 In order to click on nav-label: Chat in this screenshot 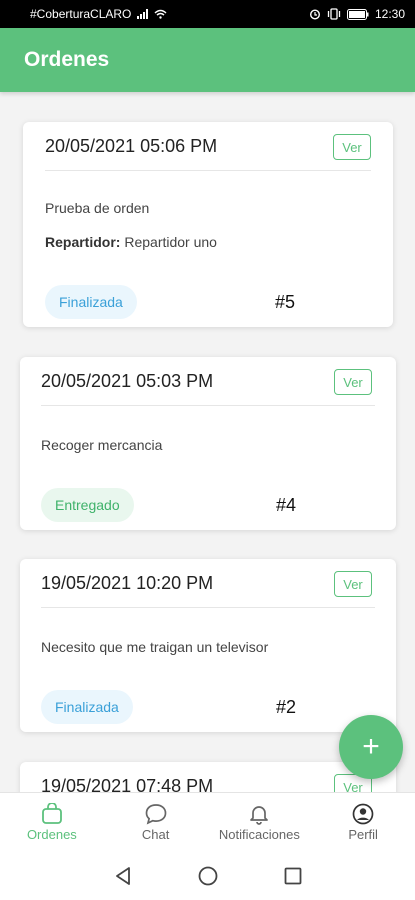, I will do `click(155, 834)`.